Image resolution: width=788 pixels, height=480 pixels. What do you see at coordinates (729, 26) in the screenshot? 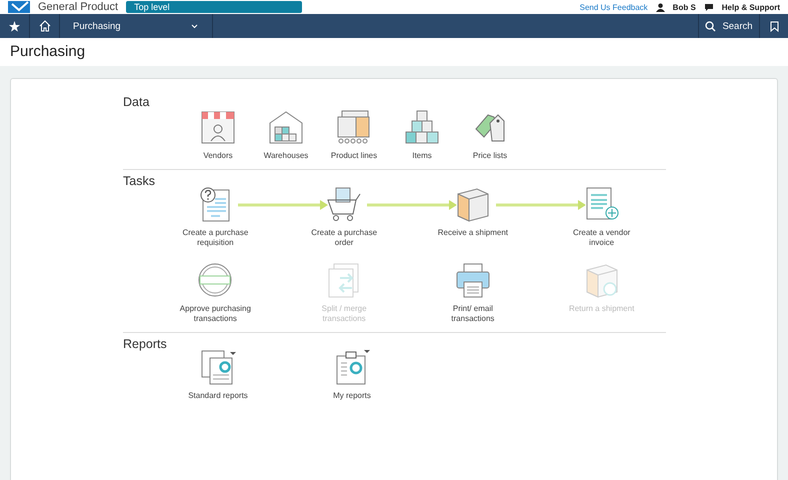
I see `search-button: Search` at bounding box center [729, 26].